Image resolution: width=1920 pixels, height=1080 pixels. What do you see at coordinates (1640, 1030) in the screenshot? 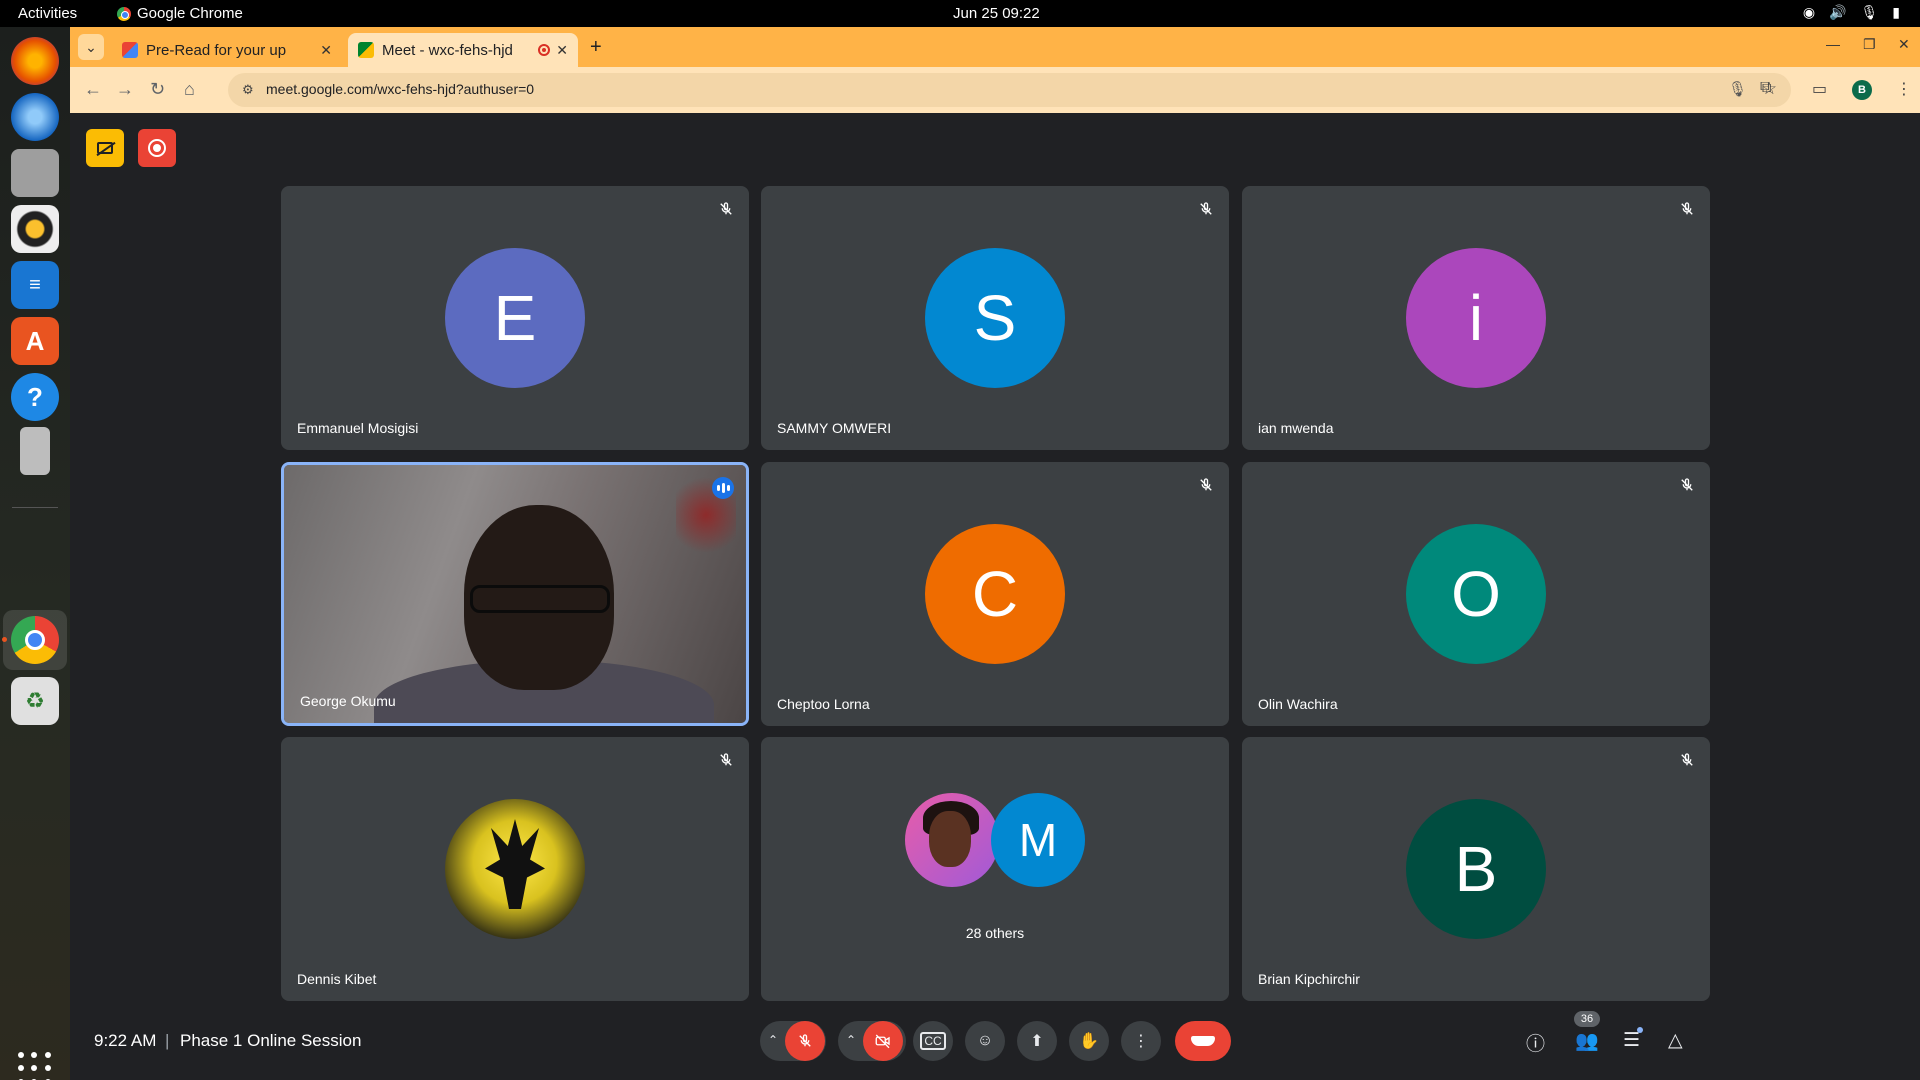
I see `chat-notification-dot` at bounding box center [1640, 1030].